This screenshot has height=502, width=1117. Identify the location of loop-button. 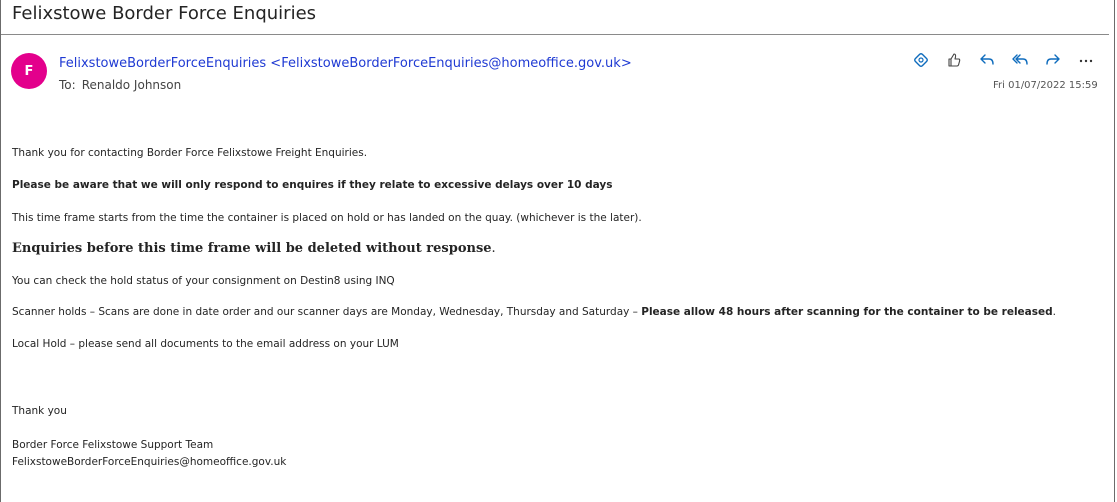
(921, 60).